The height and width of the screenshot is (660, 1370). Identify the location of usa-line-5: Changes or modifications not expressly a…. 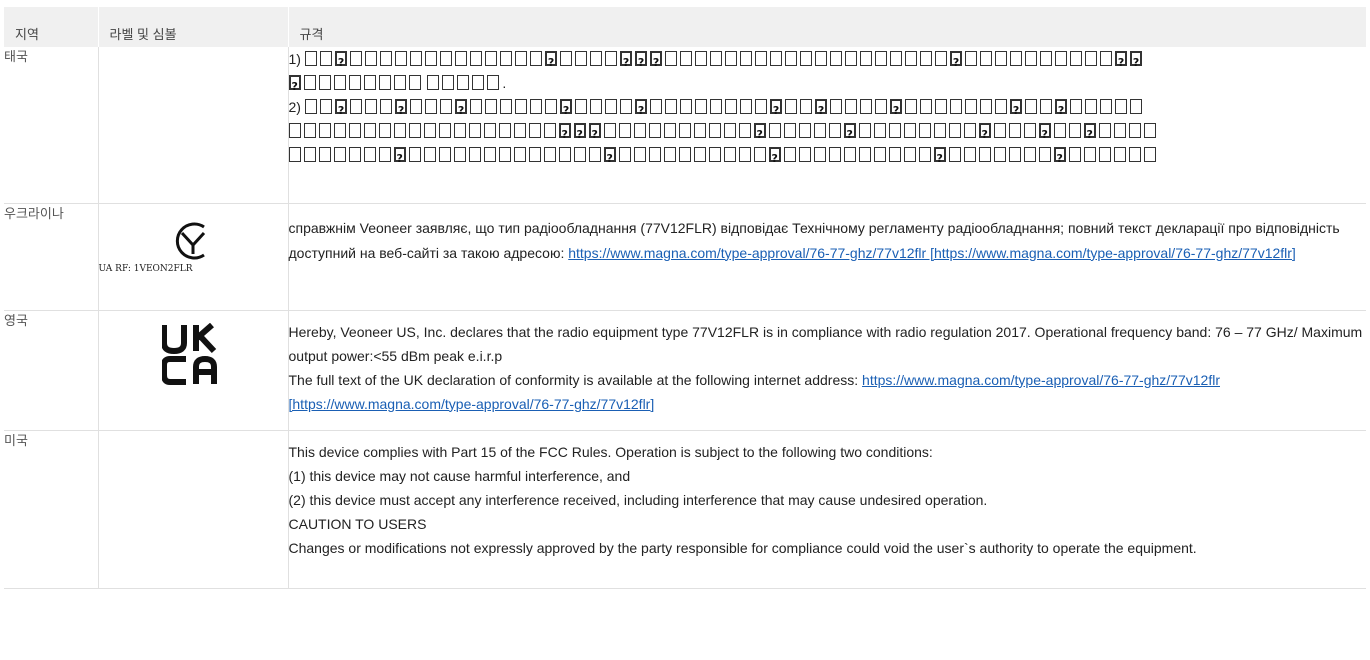
(742, 547).